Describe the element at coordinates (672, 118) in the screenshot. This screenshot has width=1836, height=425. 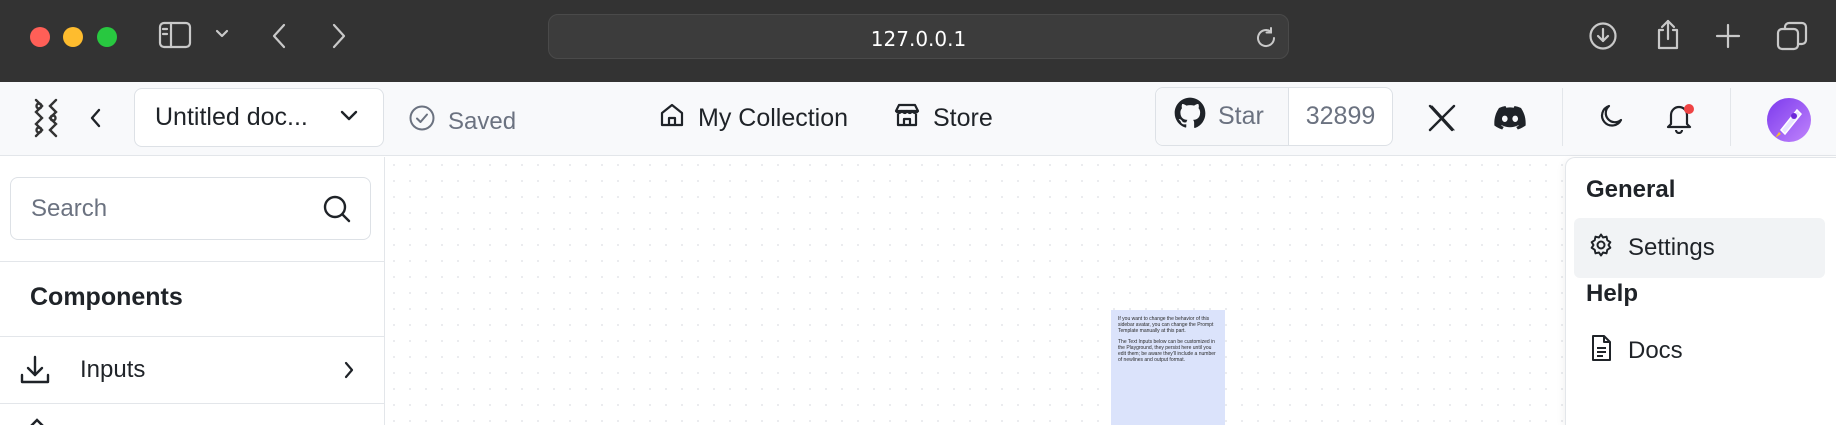
I see `home-icon` at that location.